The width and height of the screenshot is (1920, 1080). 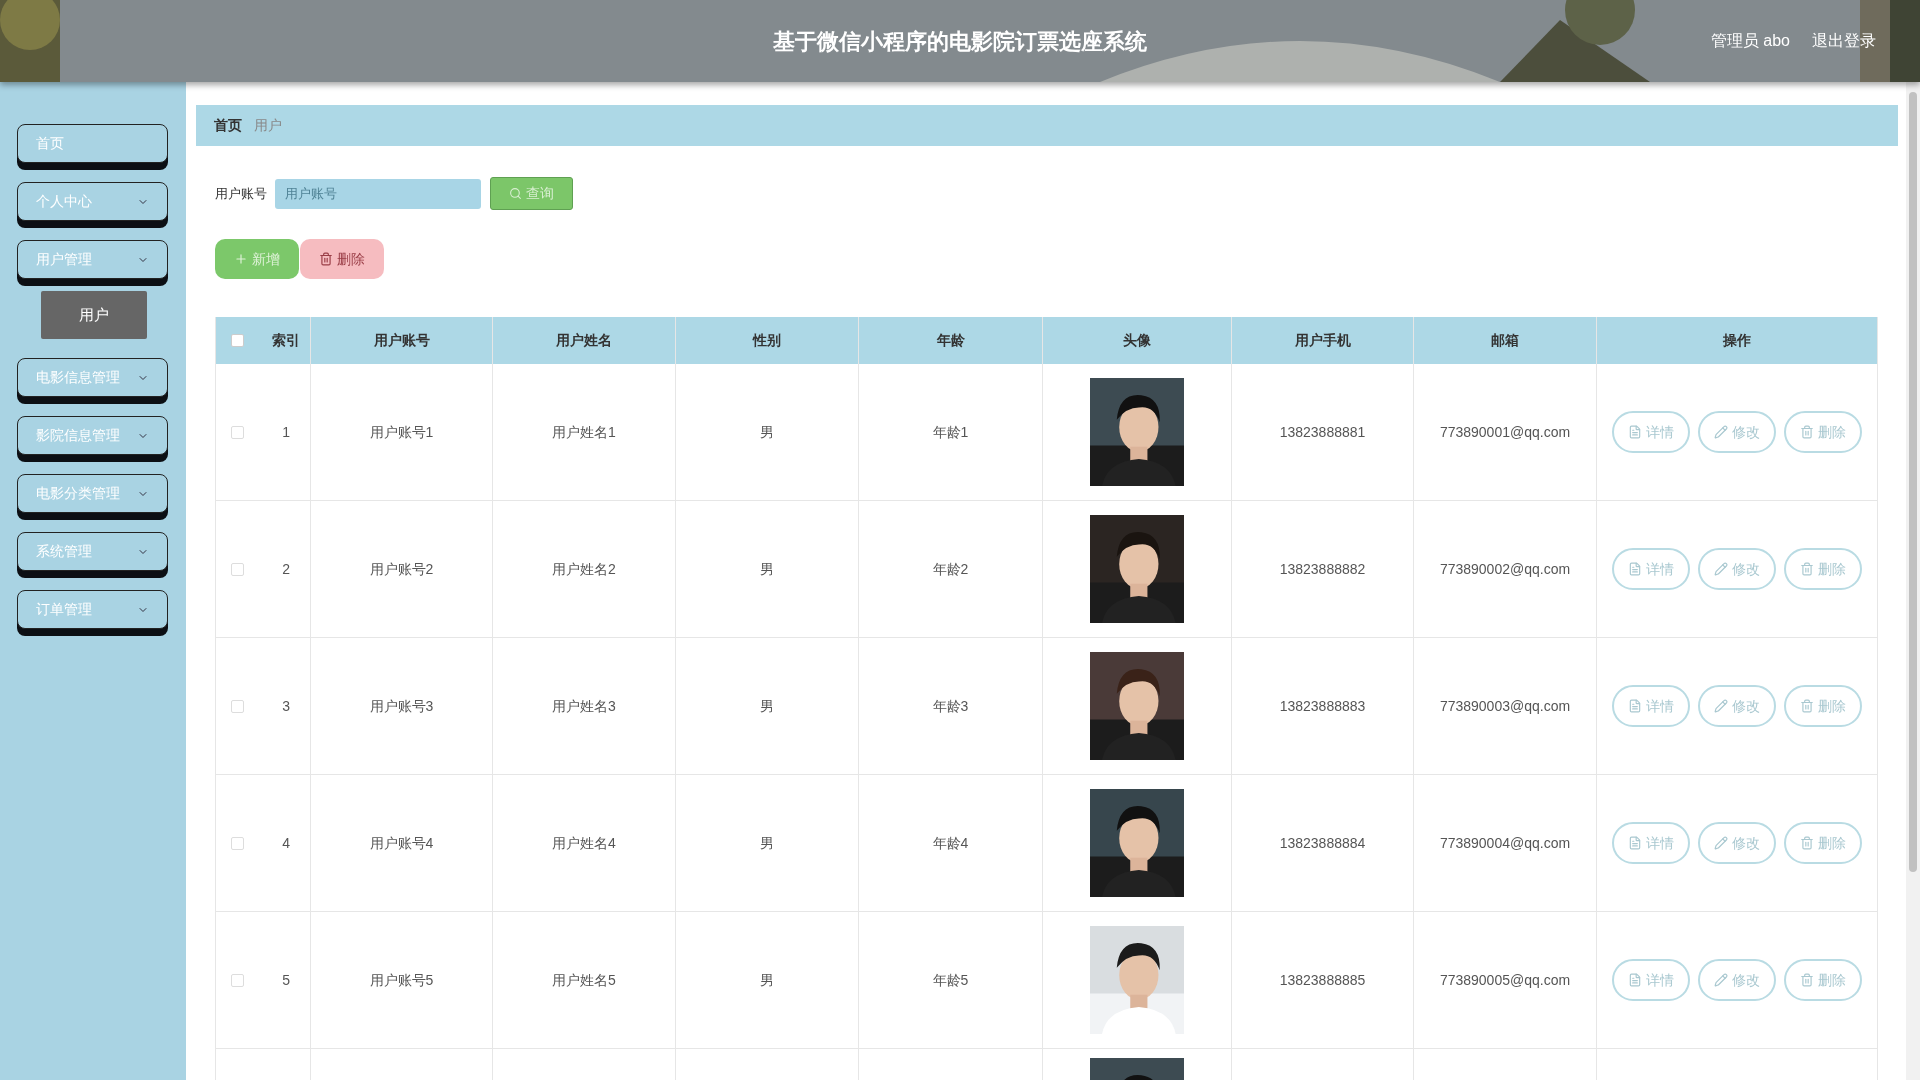 I want to click on table-cell-text: 3, so click(x=286, y=706).